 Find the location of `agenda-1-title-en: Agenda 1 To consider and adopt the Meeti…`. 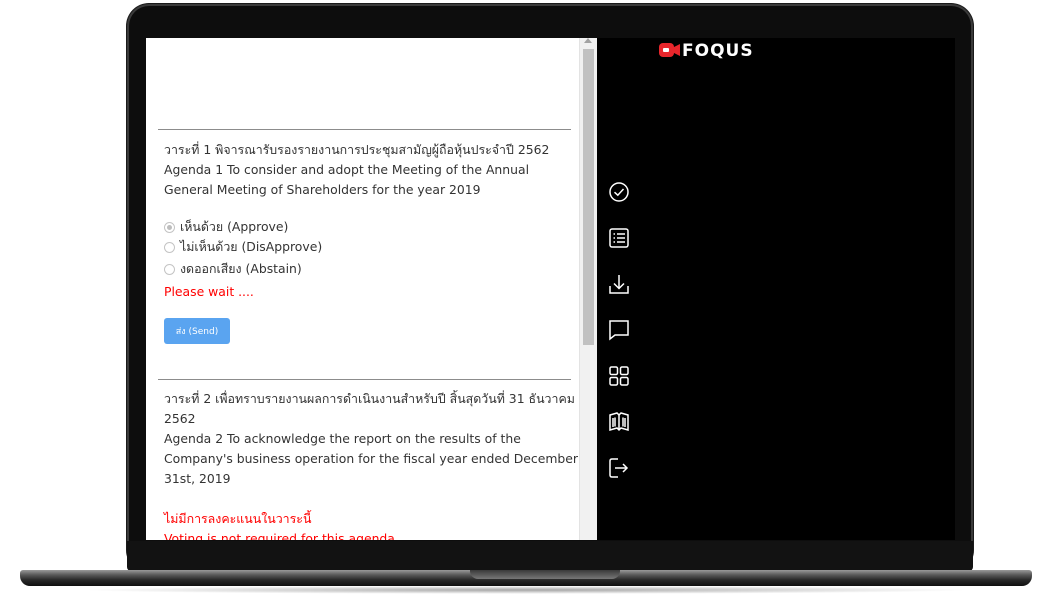

agenda-1-title-en: Agenda 1 To consider and adopt the Meeti… is located at coordinates (347, 179).